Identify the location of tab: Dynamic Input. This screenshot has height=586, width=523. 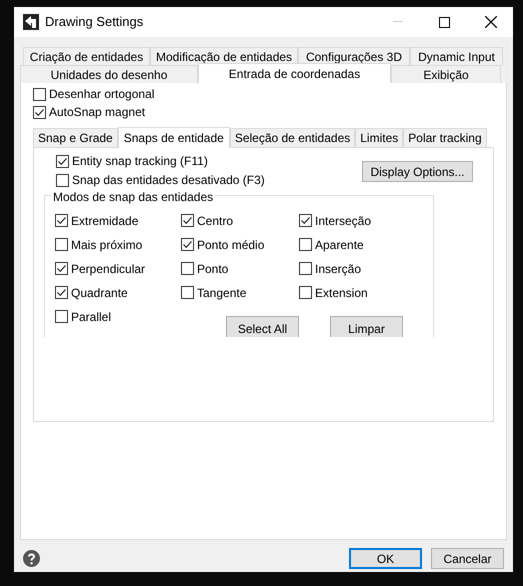
(456, 56).